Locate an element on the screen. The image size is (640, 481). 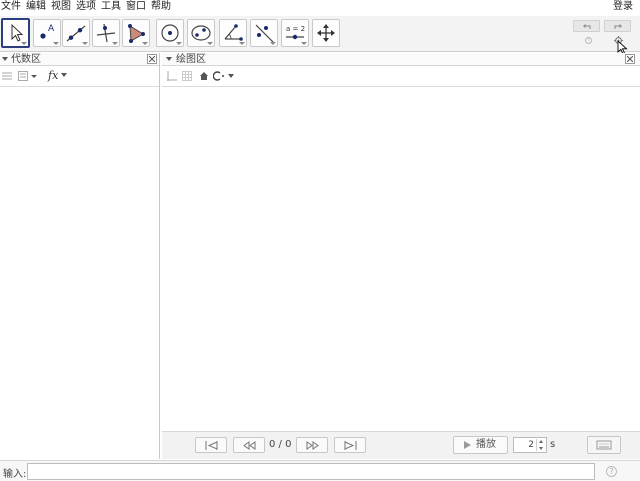
last-frame-button is located at coordinates (350, 445).